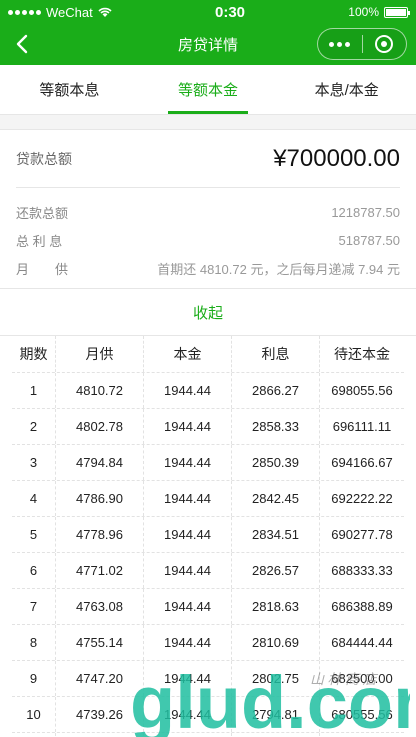 The image size is (416, 737). What do you see at coordinates (34, 570) in the screenshot?
I see `cell-period: 6` at bounding box center [34, 570].